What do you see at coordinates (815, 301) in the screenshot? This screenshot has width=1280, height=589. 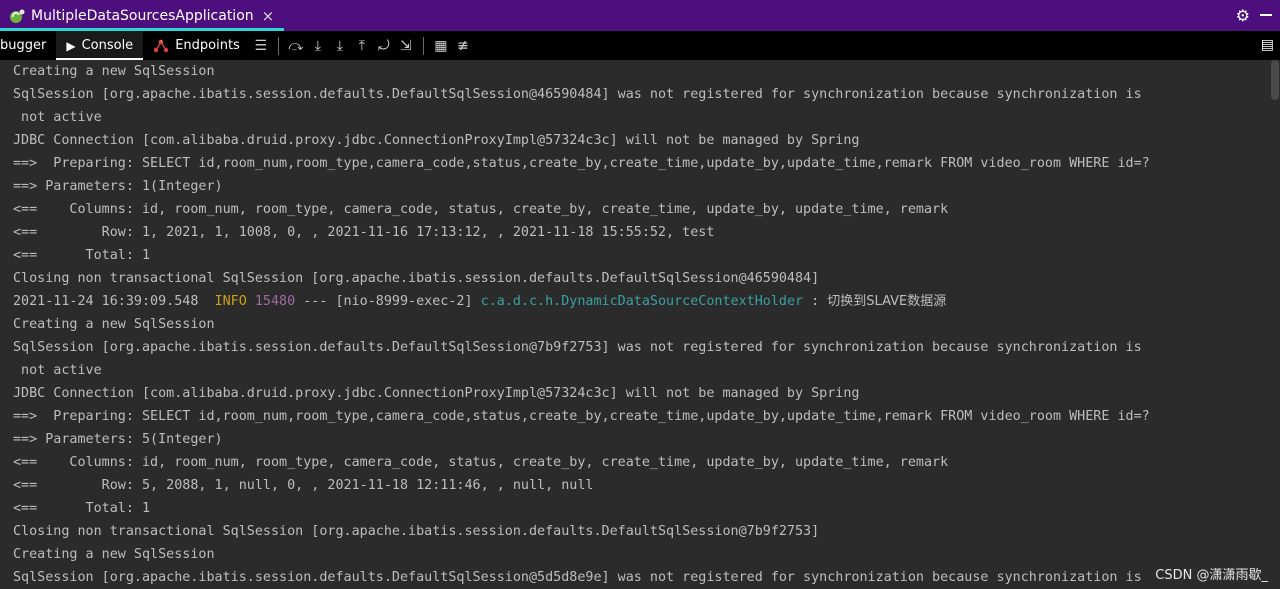 I see `log-colon: :` at bounding box center [815, 301].